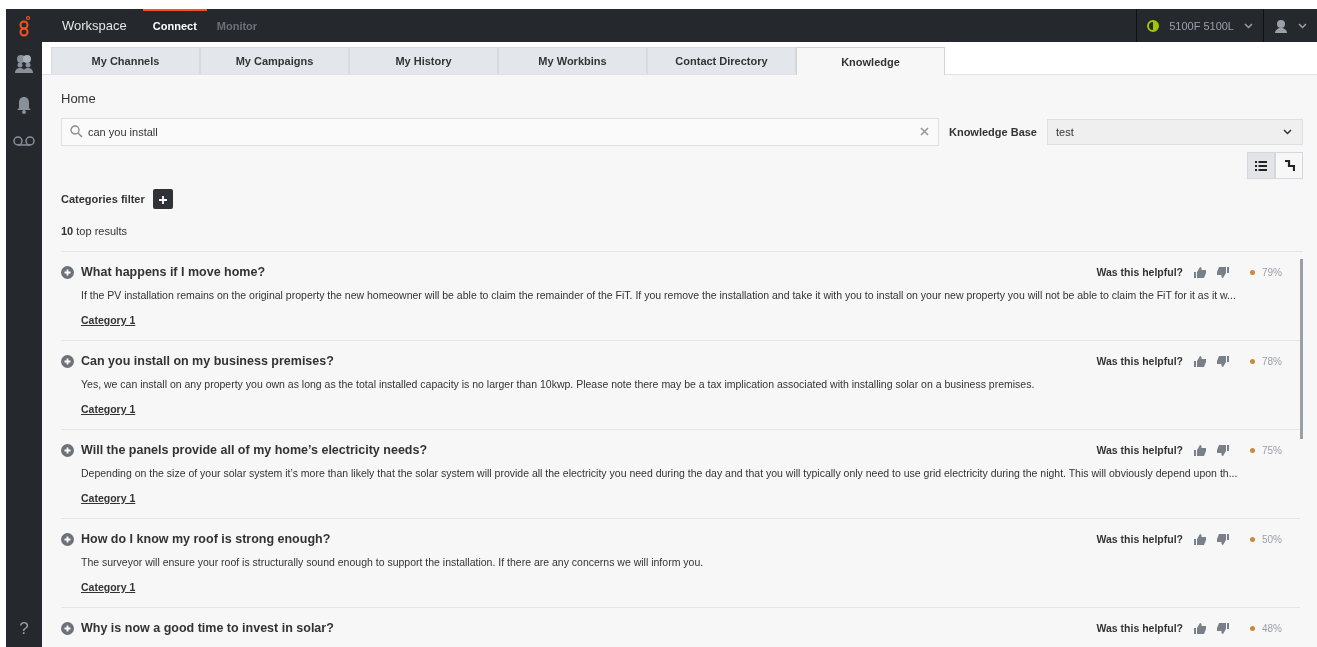 The width and height of the screenshot is (1317, 647). What do you see at coordinates (76, 131) in the screenshot?
I see `search-icon` at bounding box center [76, 131].